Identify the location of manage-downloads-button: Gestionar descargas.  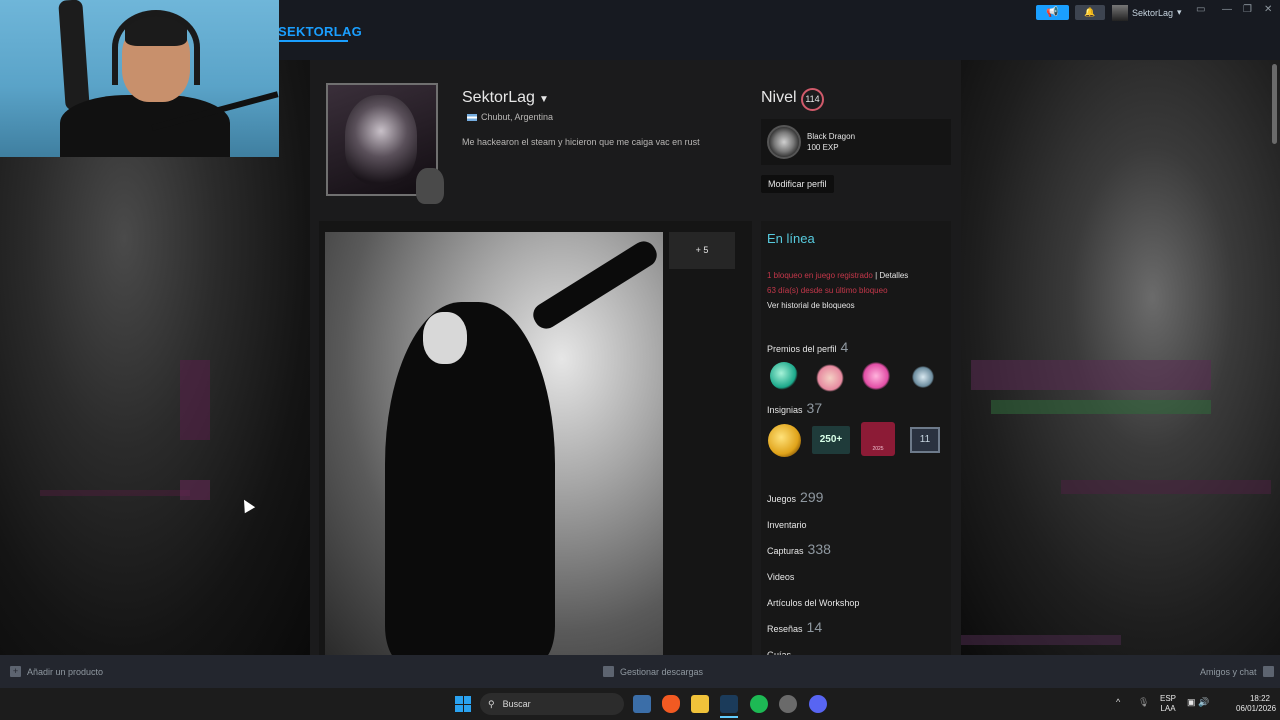
(653, 671).